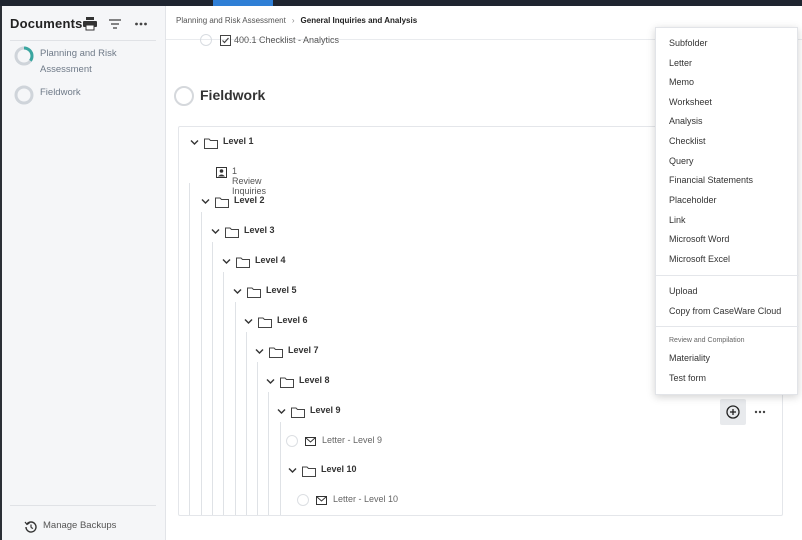 The image size is (802, 540). I want to click on contact-card-icon, so click(221, 172).